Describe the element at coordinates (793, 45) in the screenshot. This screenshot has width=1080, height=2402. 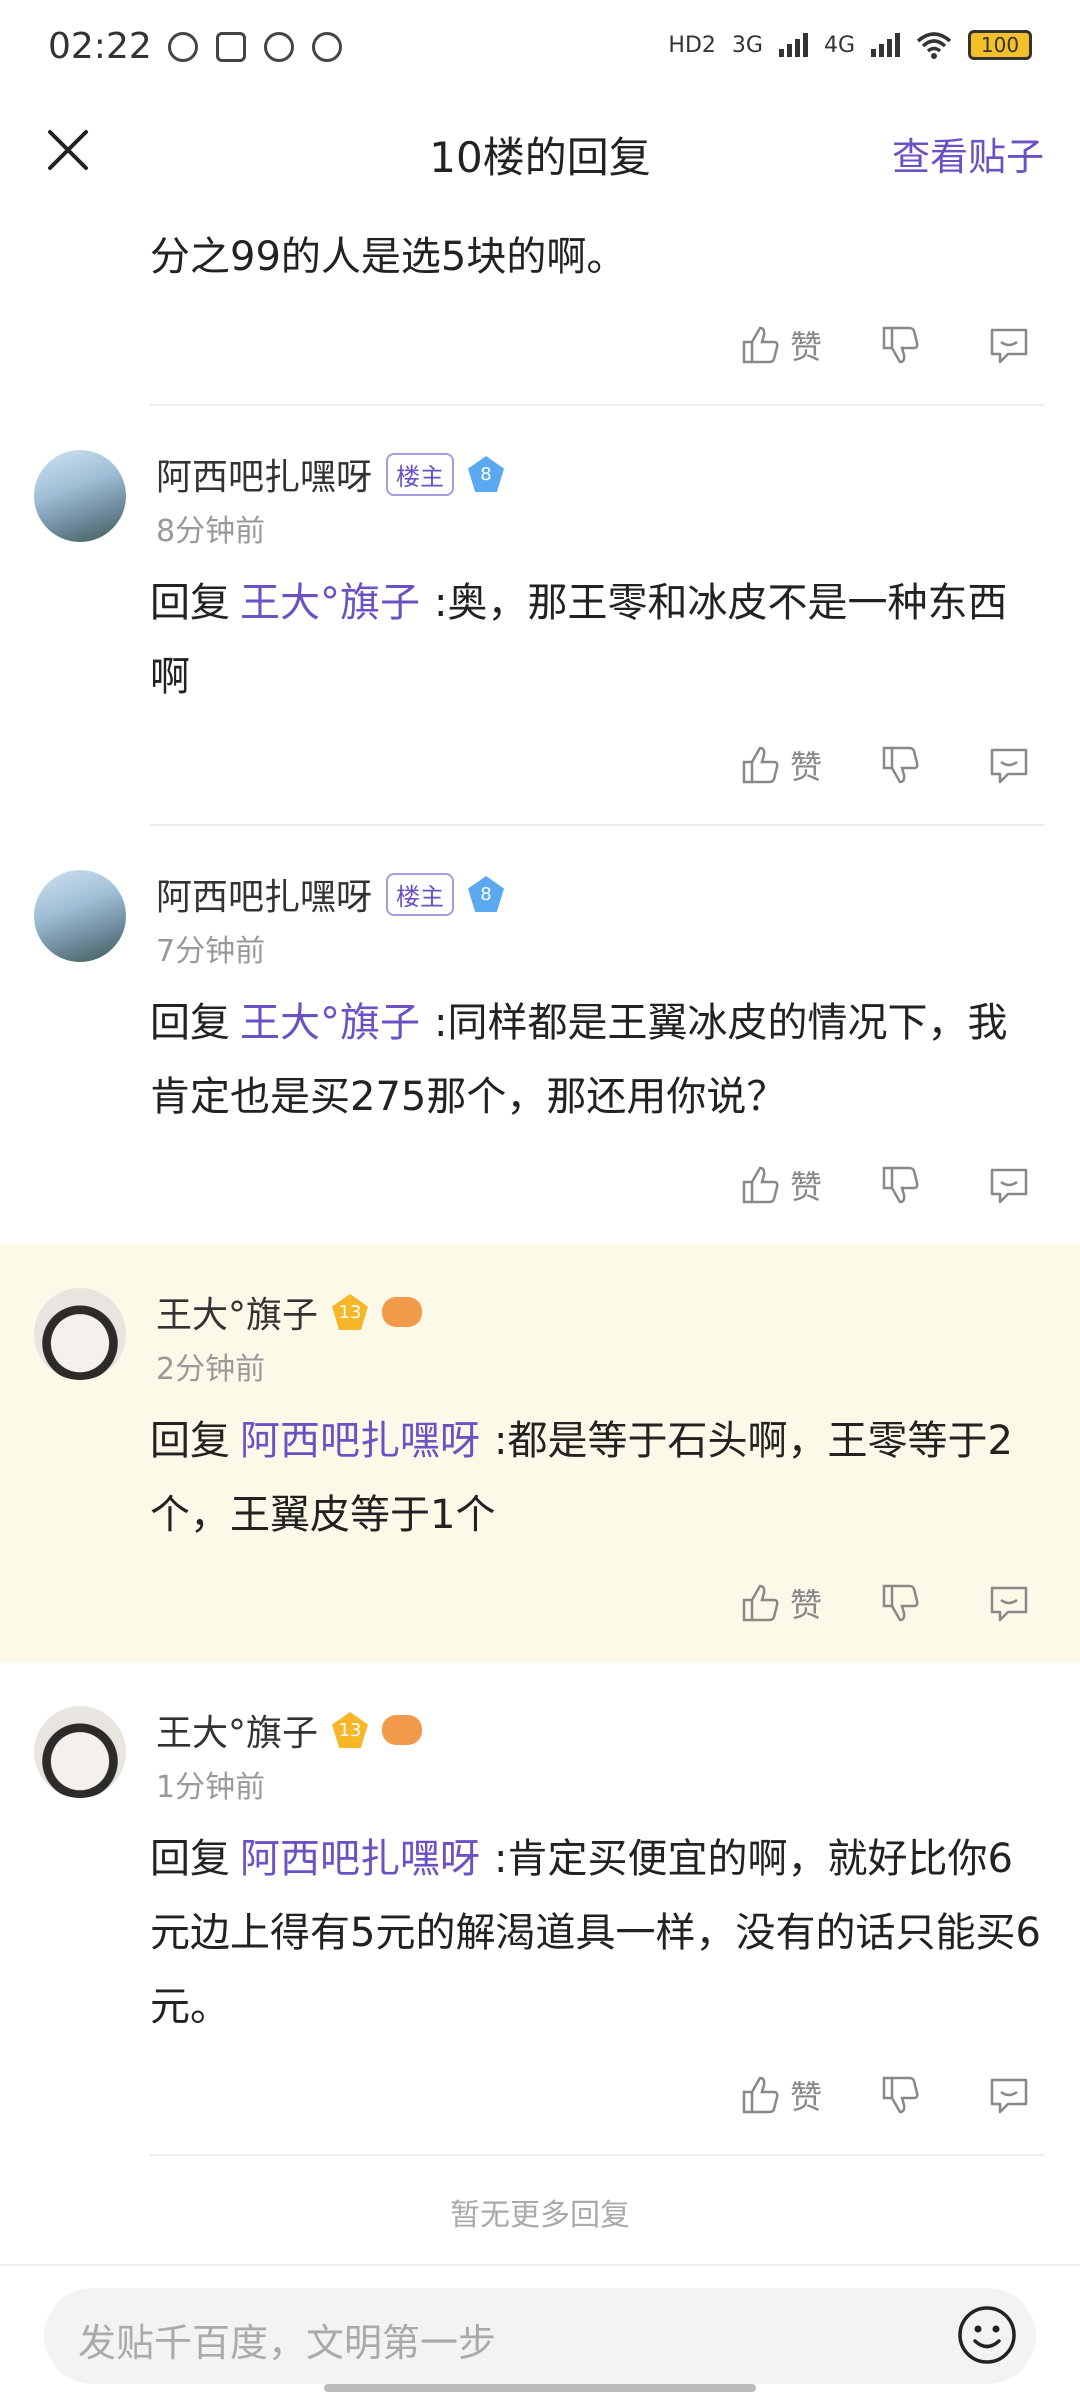
I see `signal-icon` at that location.